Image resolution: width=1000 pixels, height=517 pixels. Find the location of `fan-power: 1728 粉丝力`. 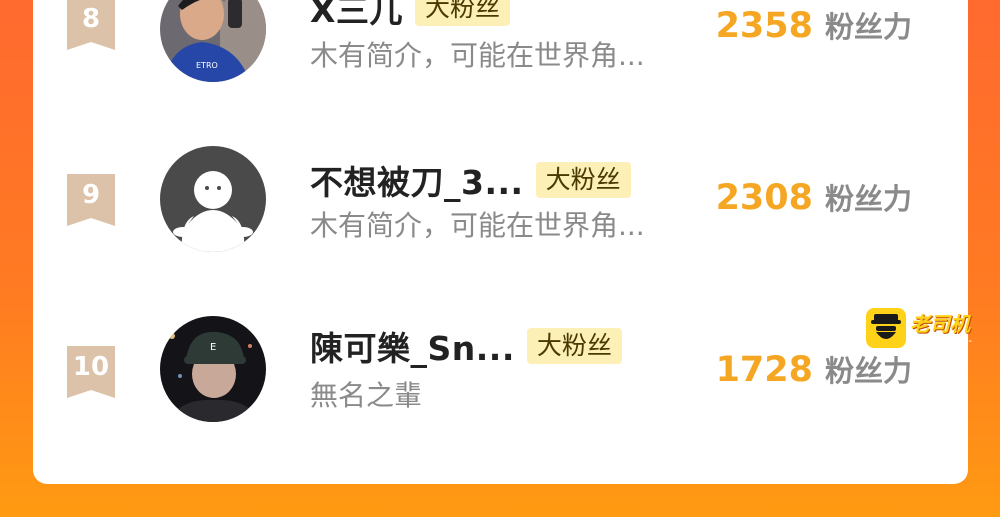

fan-power: 1728 粉丝力 is located at coordinates (814, 369).